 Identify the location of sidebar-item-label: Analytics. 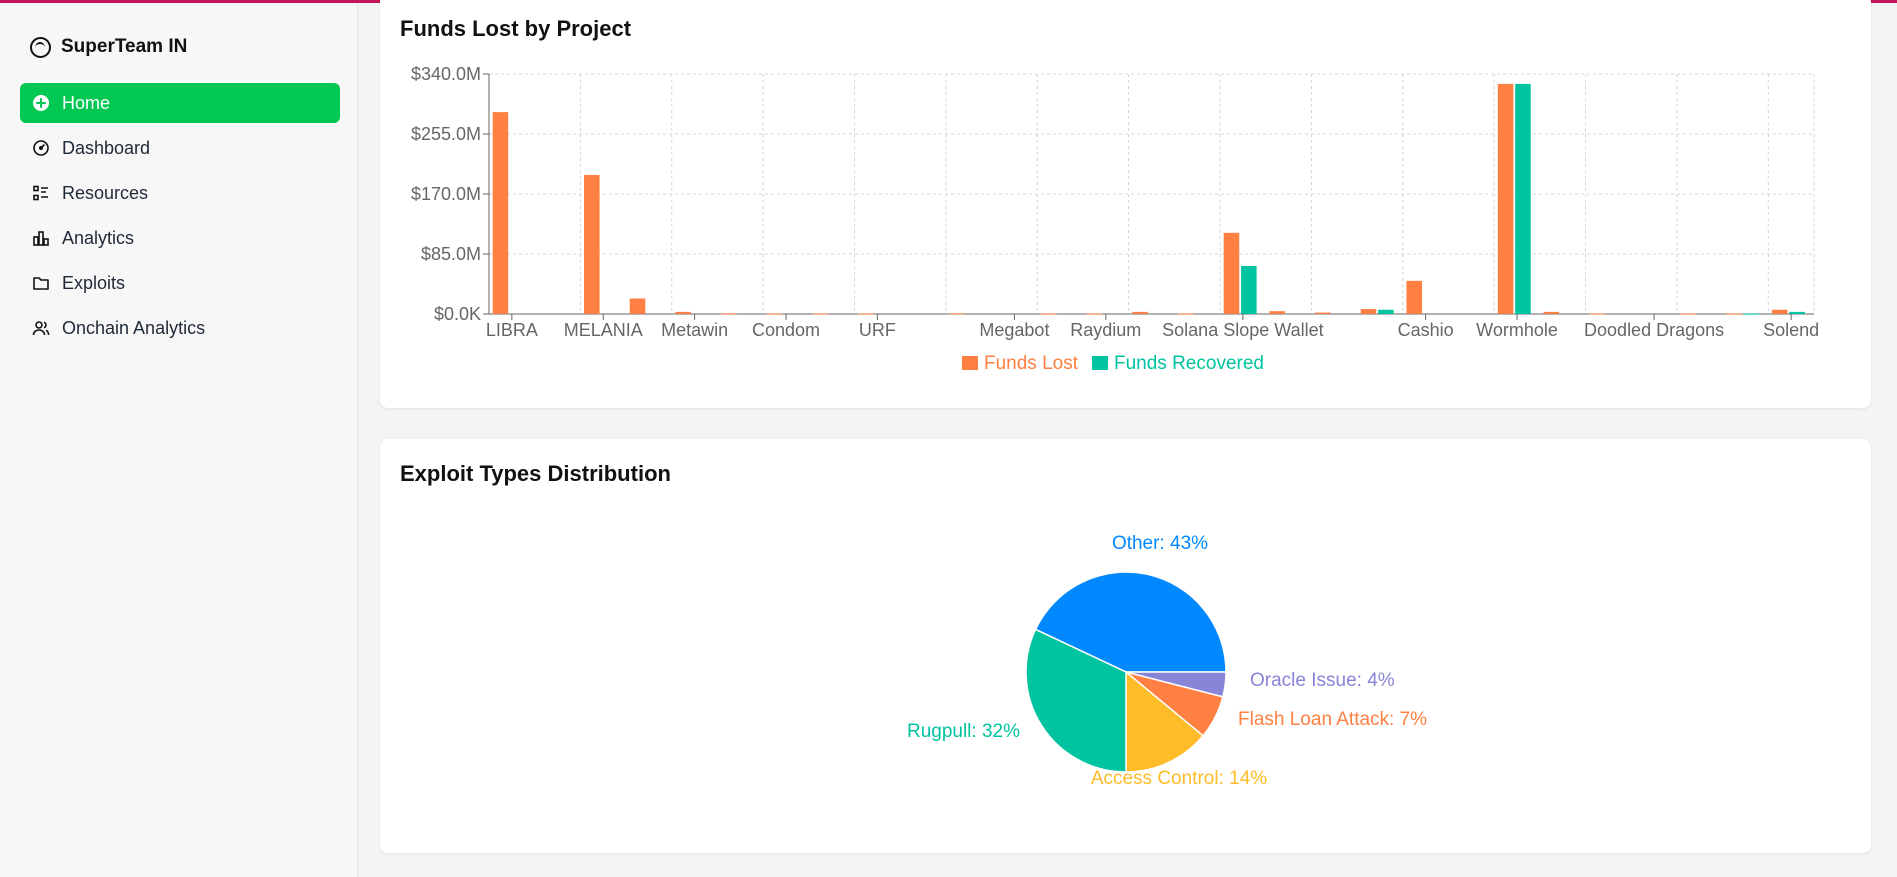
(98, 237).